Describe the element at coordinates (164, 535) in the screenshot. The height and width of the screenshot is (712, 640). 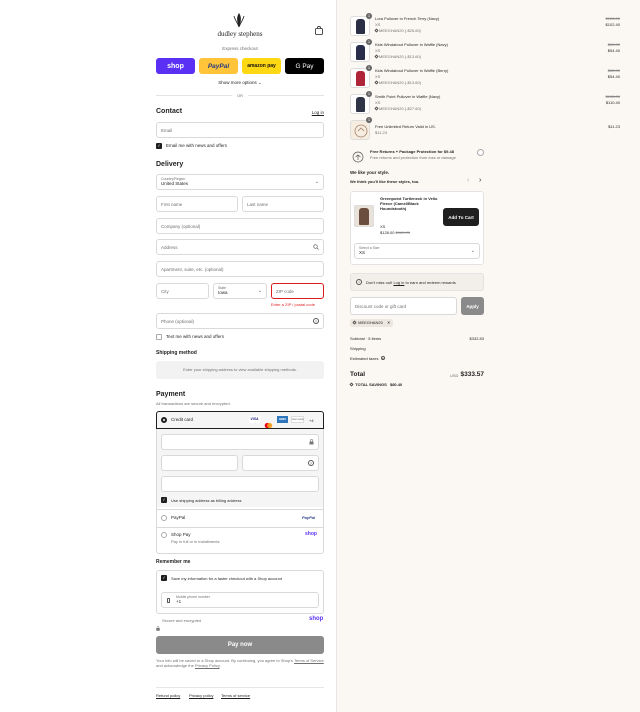
I see `shop-pay-radio` at that location.